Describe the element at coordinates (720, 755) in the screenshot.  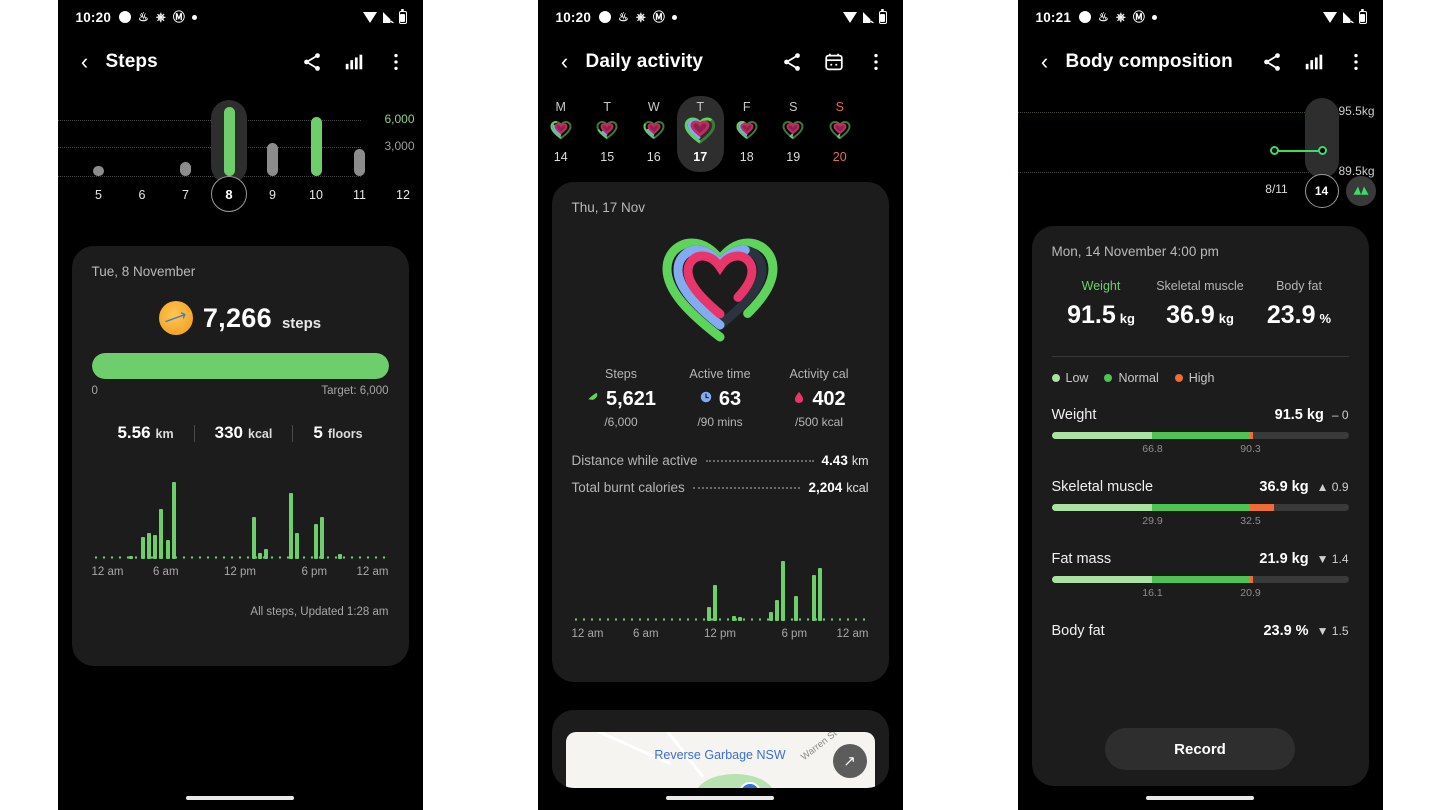
I see `map-poi-label: Reverse Garbage NSW` at that location.